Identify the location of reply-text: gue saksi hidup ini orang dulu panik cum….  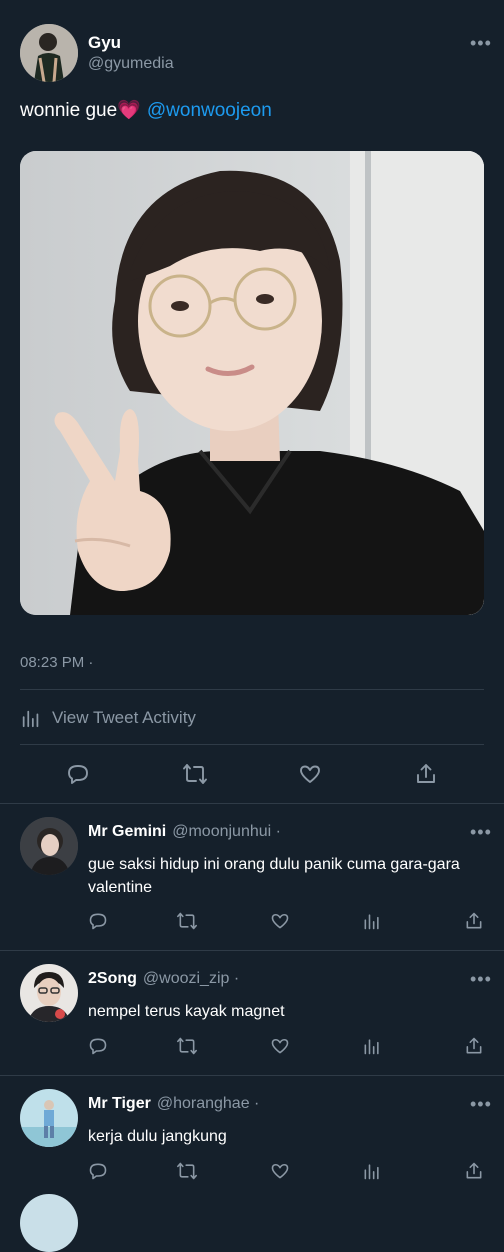
(274, 876).